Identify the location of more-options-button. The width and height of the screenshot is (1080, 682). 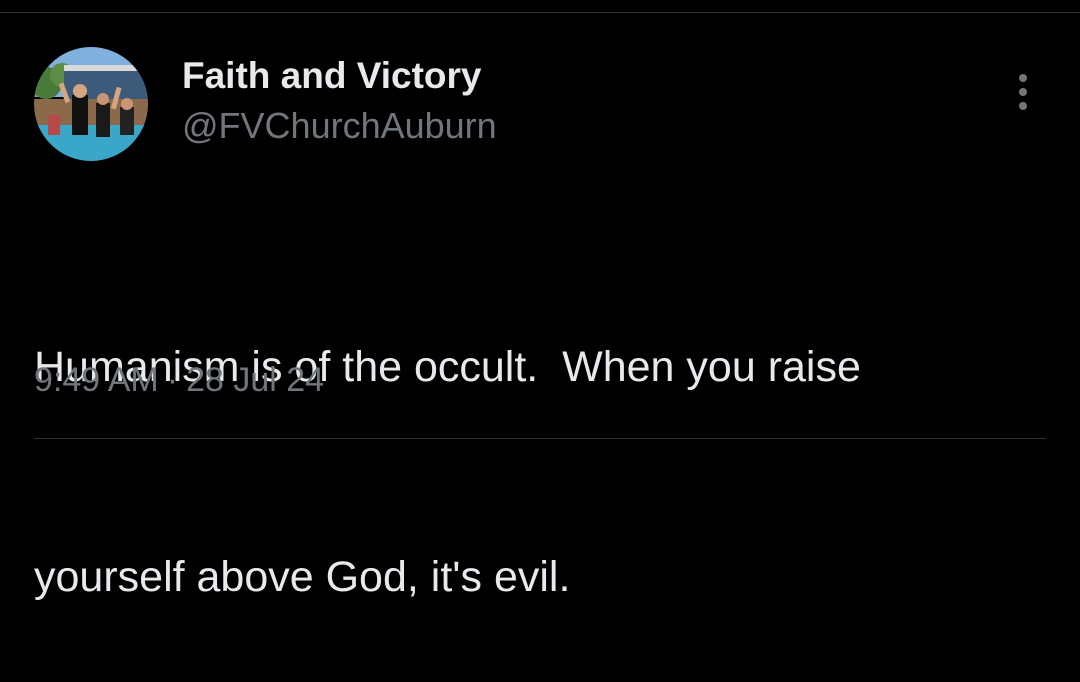
(1023, 92).